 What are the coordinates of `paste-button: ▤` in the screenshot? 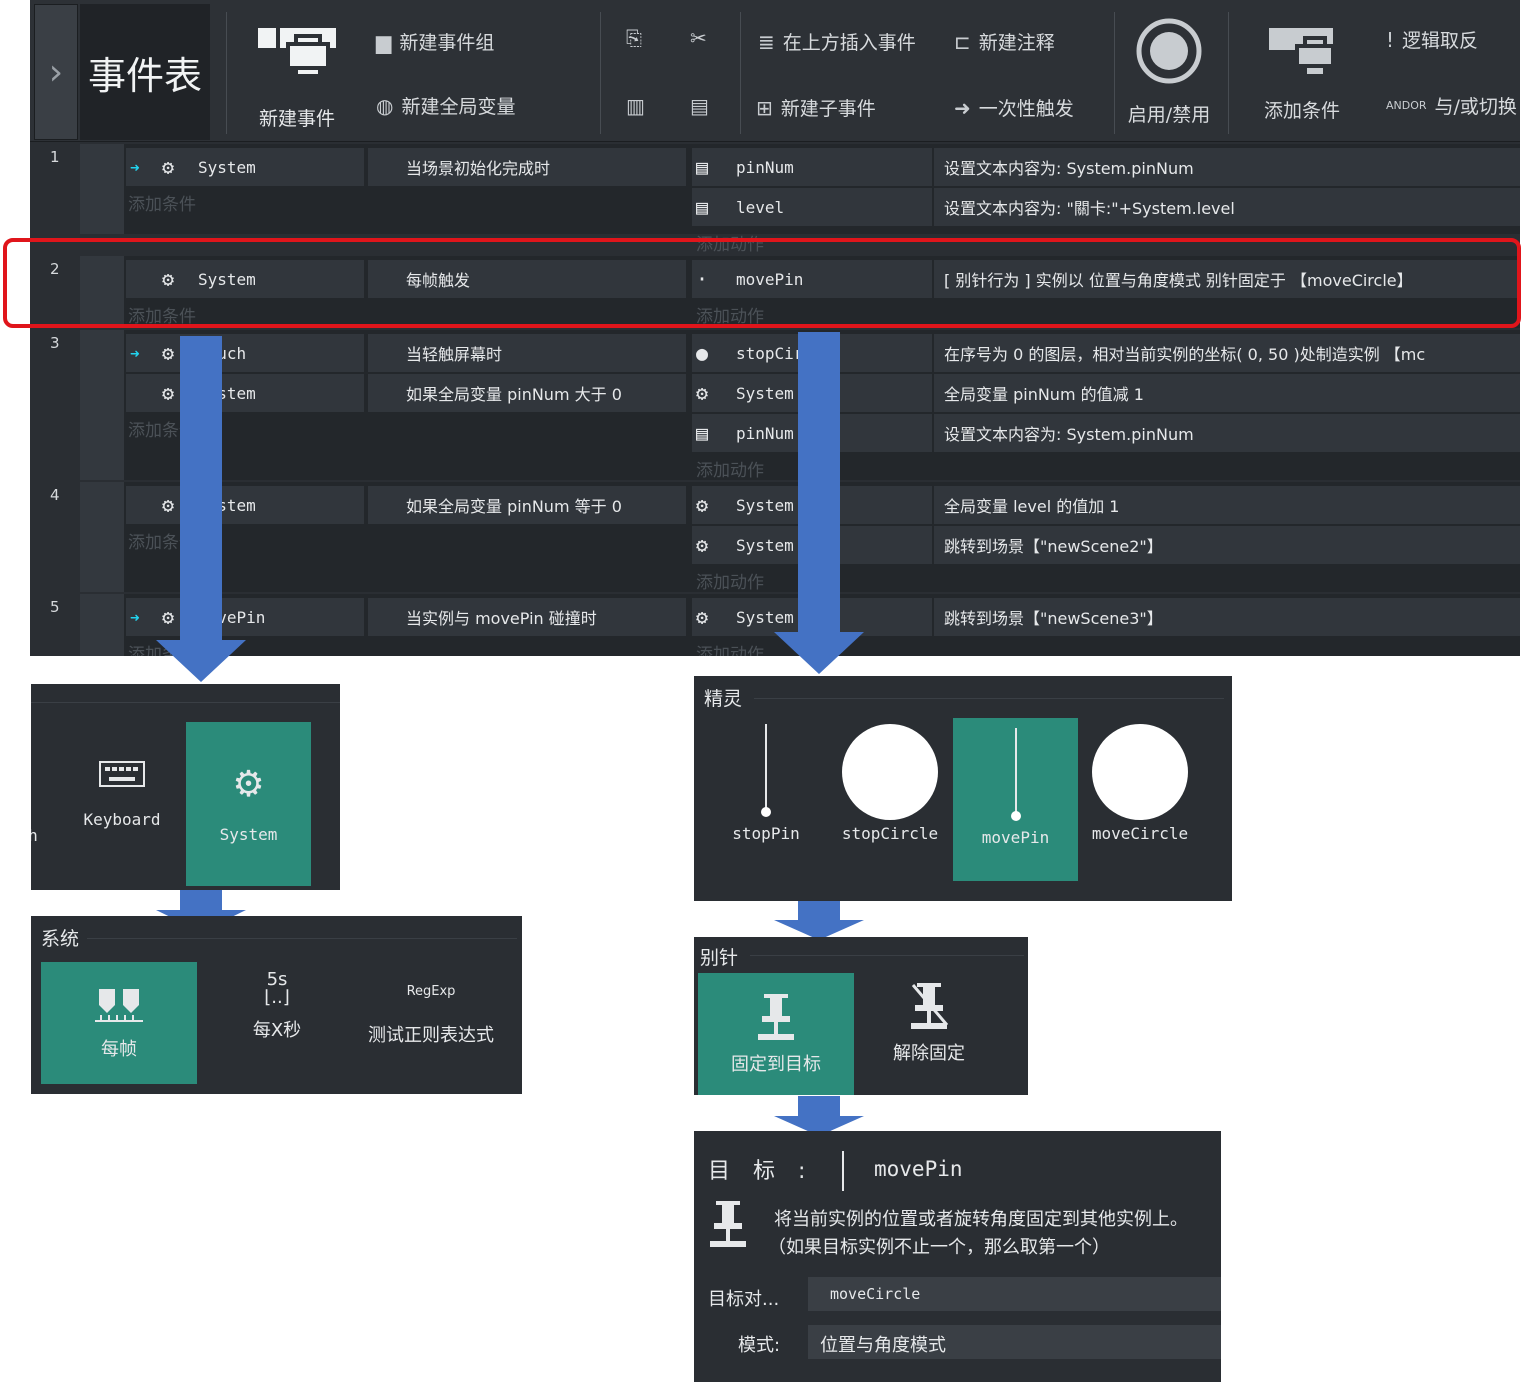 It's located at (699, 106).